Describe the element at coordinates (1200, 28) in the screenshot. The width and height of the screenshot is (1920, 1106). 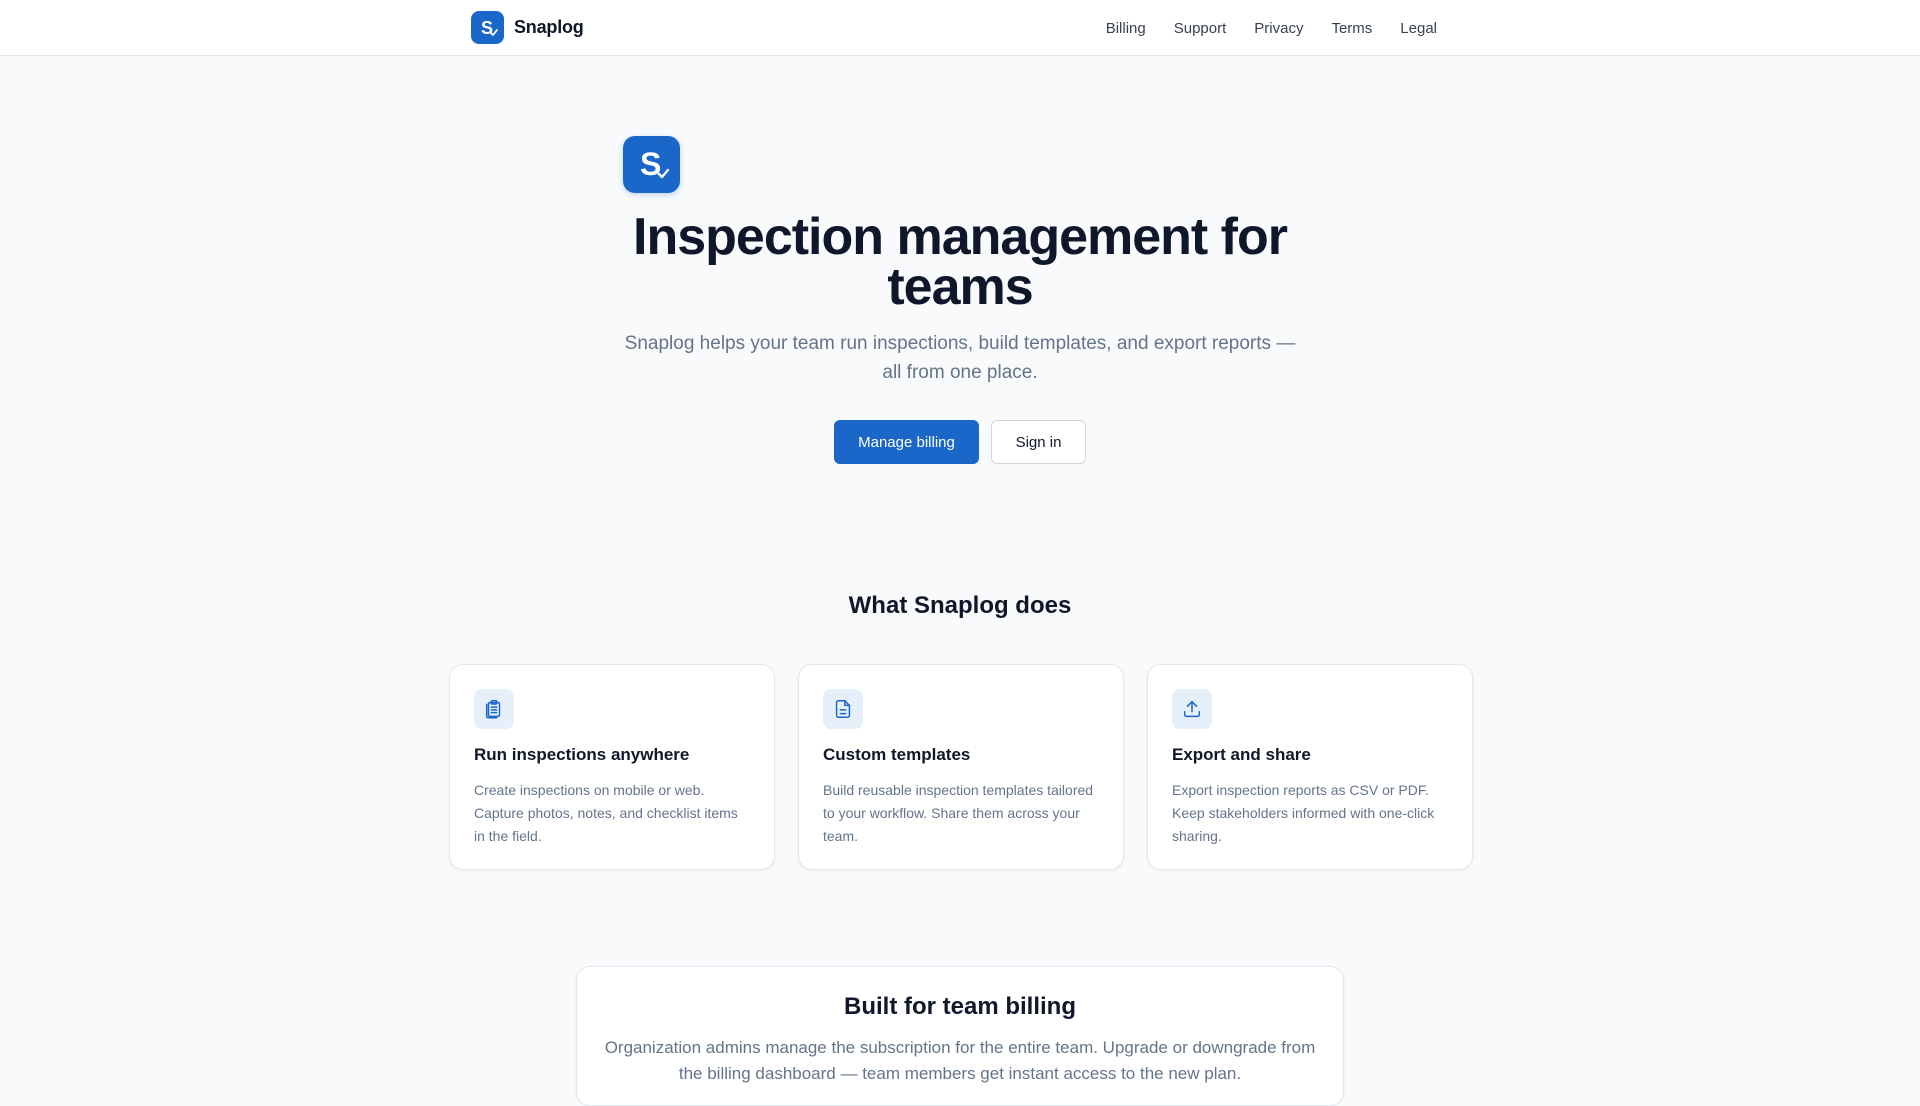
I see `nav-link-support: Support` at that location.